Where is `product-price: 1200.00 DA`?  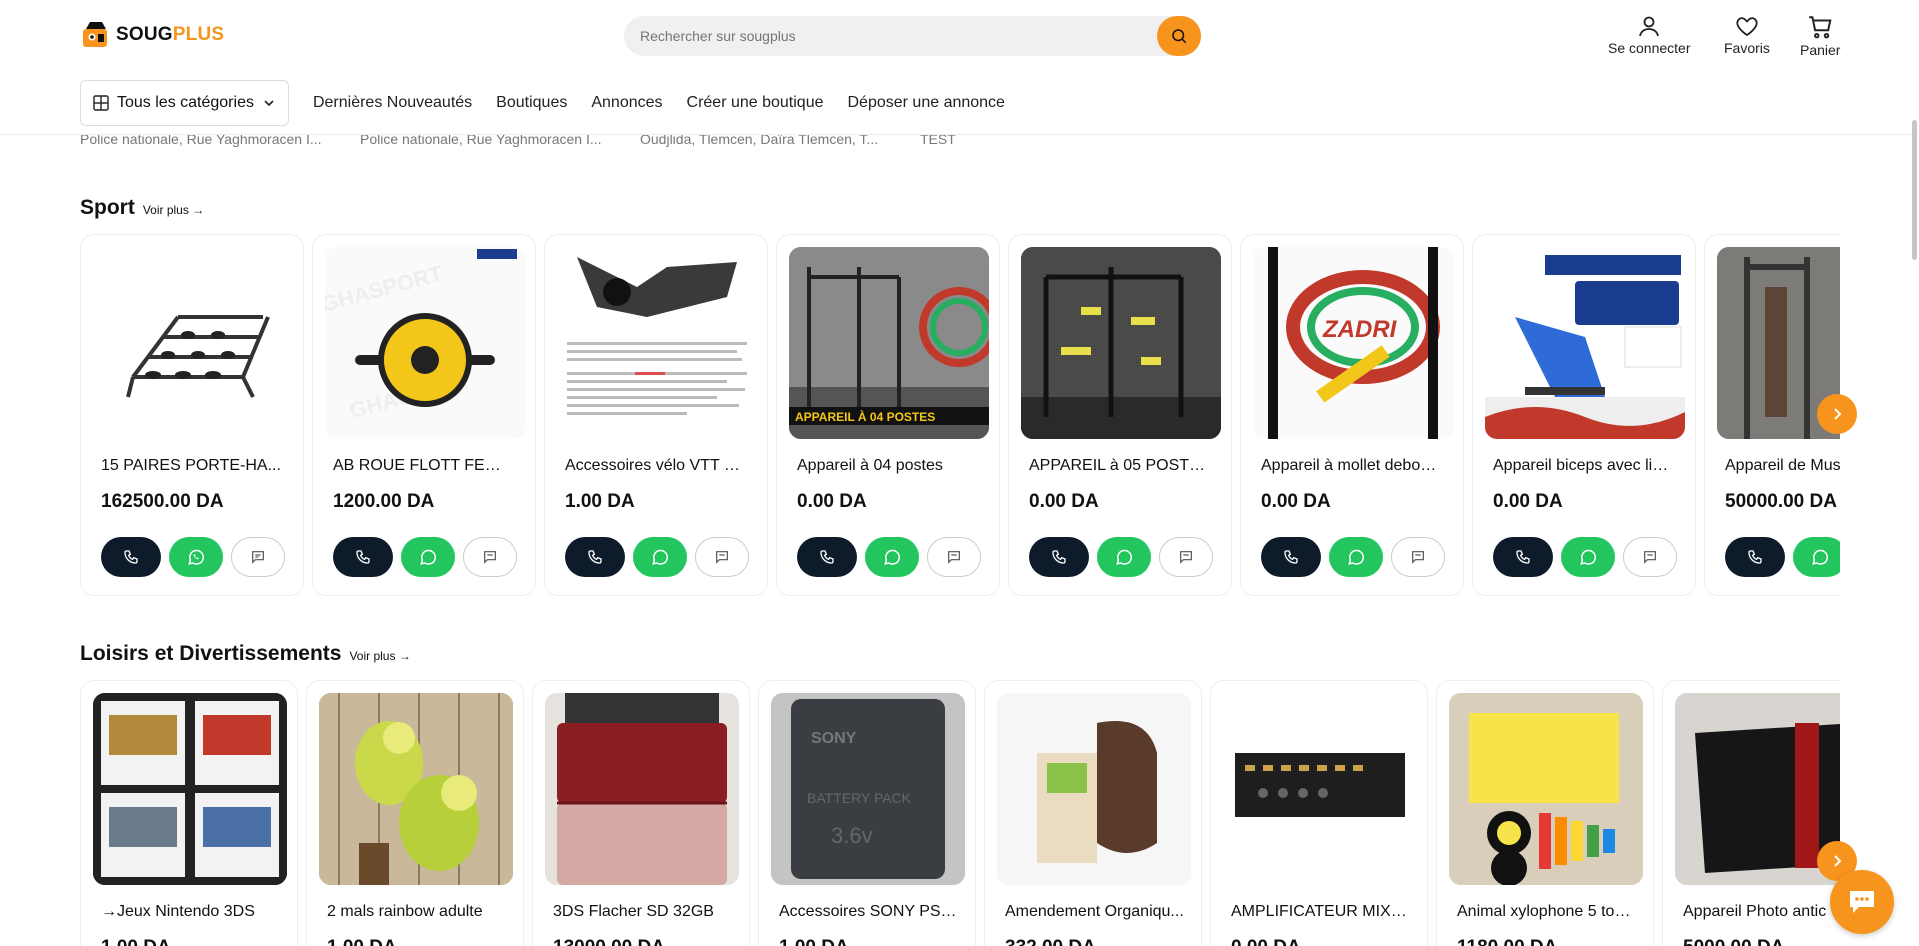
product-price: 1200.00 DA is located at coordinates (384, 501).